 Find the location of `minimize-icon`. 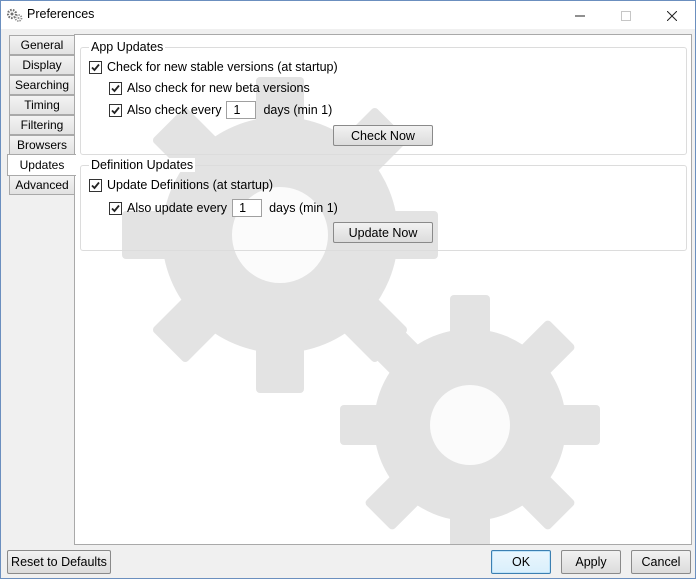

minimize-icon is located at coordinates (580, 16).